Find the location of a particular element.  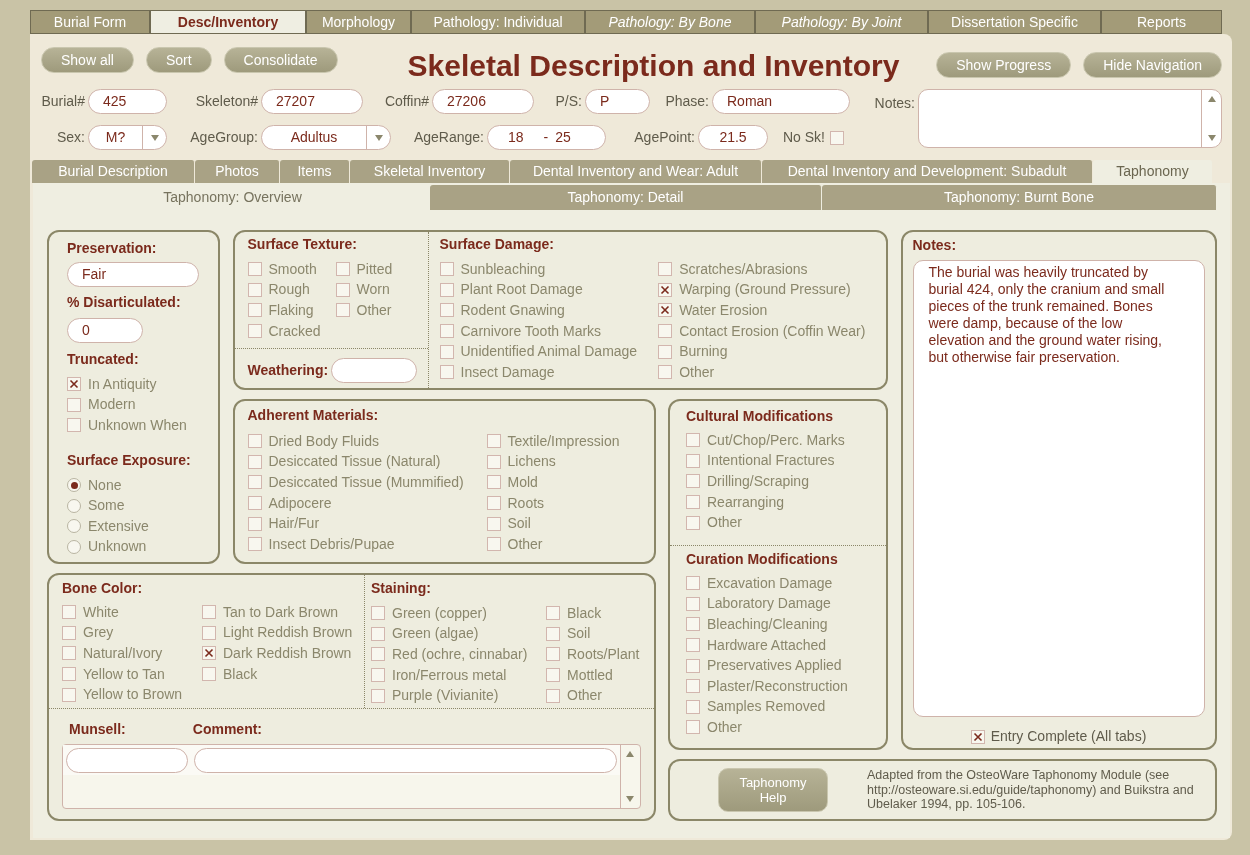

text-field: P is located at coordinates (617, 101).